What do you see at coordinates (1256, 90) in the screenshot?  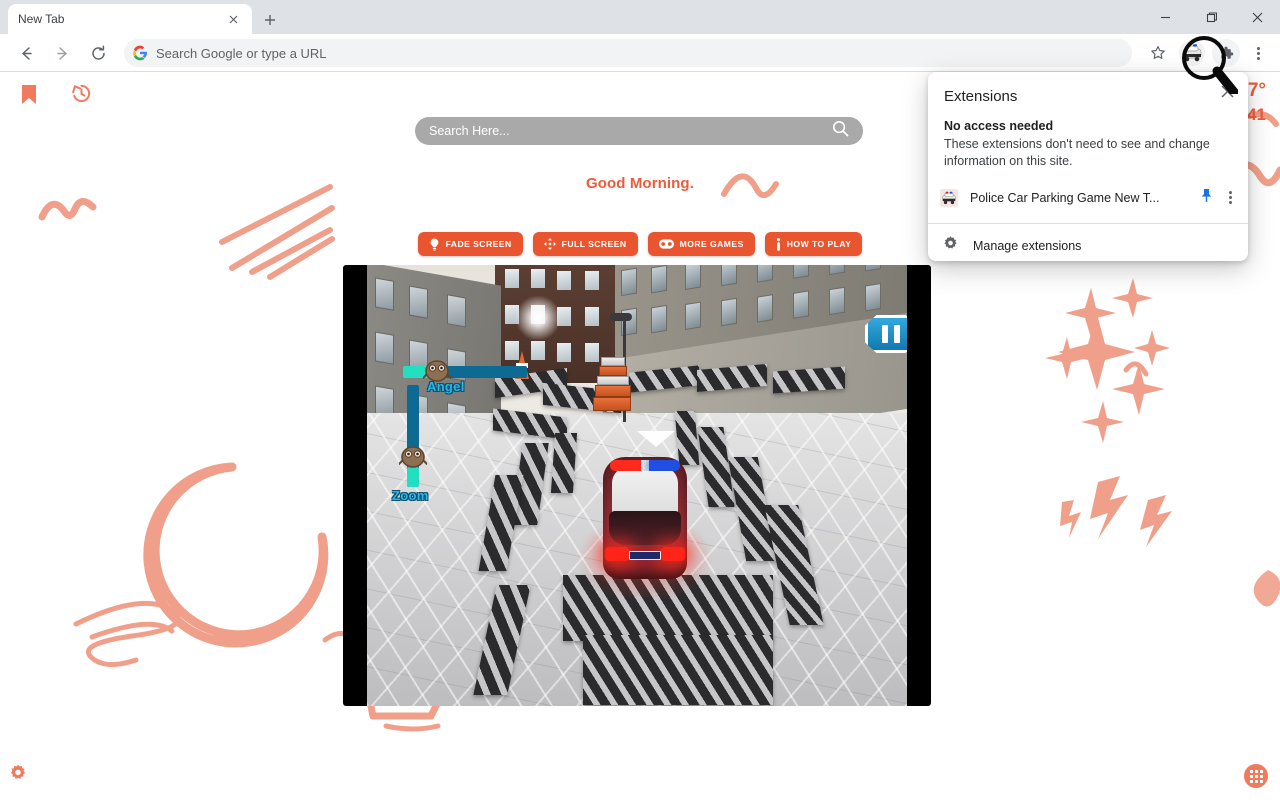 I see `weather-temperature: 7°` at bounding box center [1256, 90].